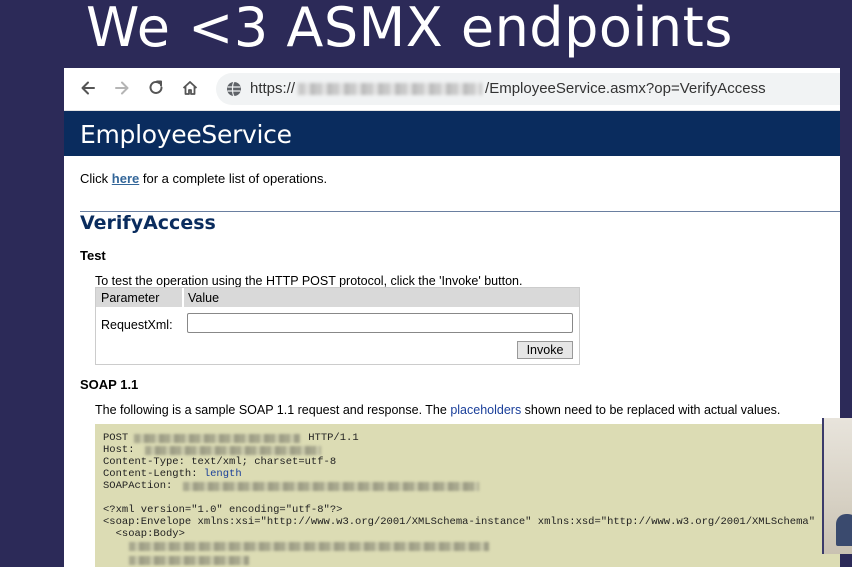  I want to click on code-post-proto: HTTP/1.1, so click(333, 438).